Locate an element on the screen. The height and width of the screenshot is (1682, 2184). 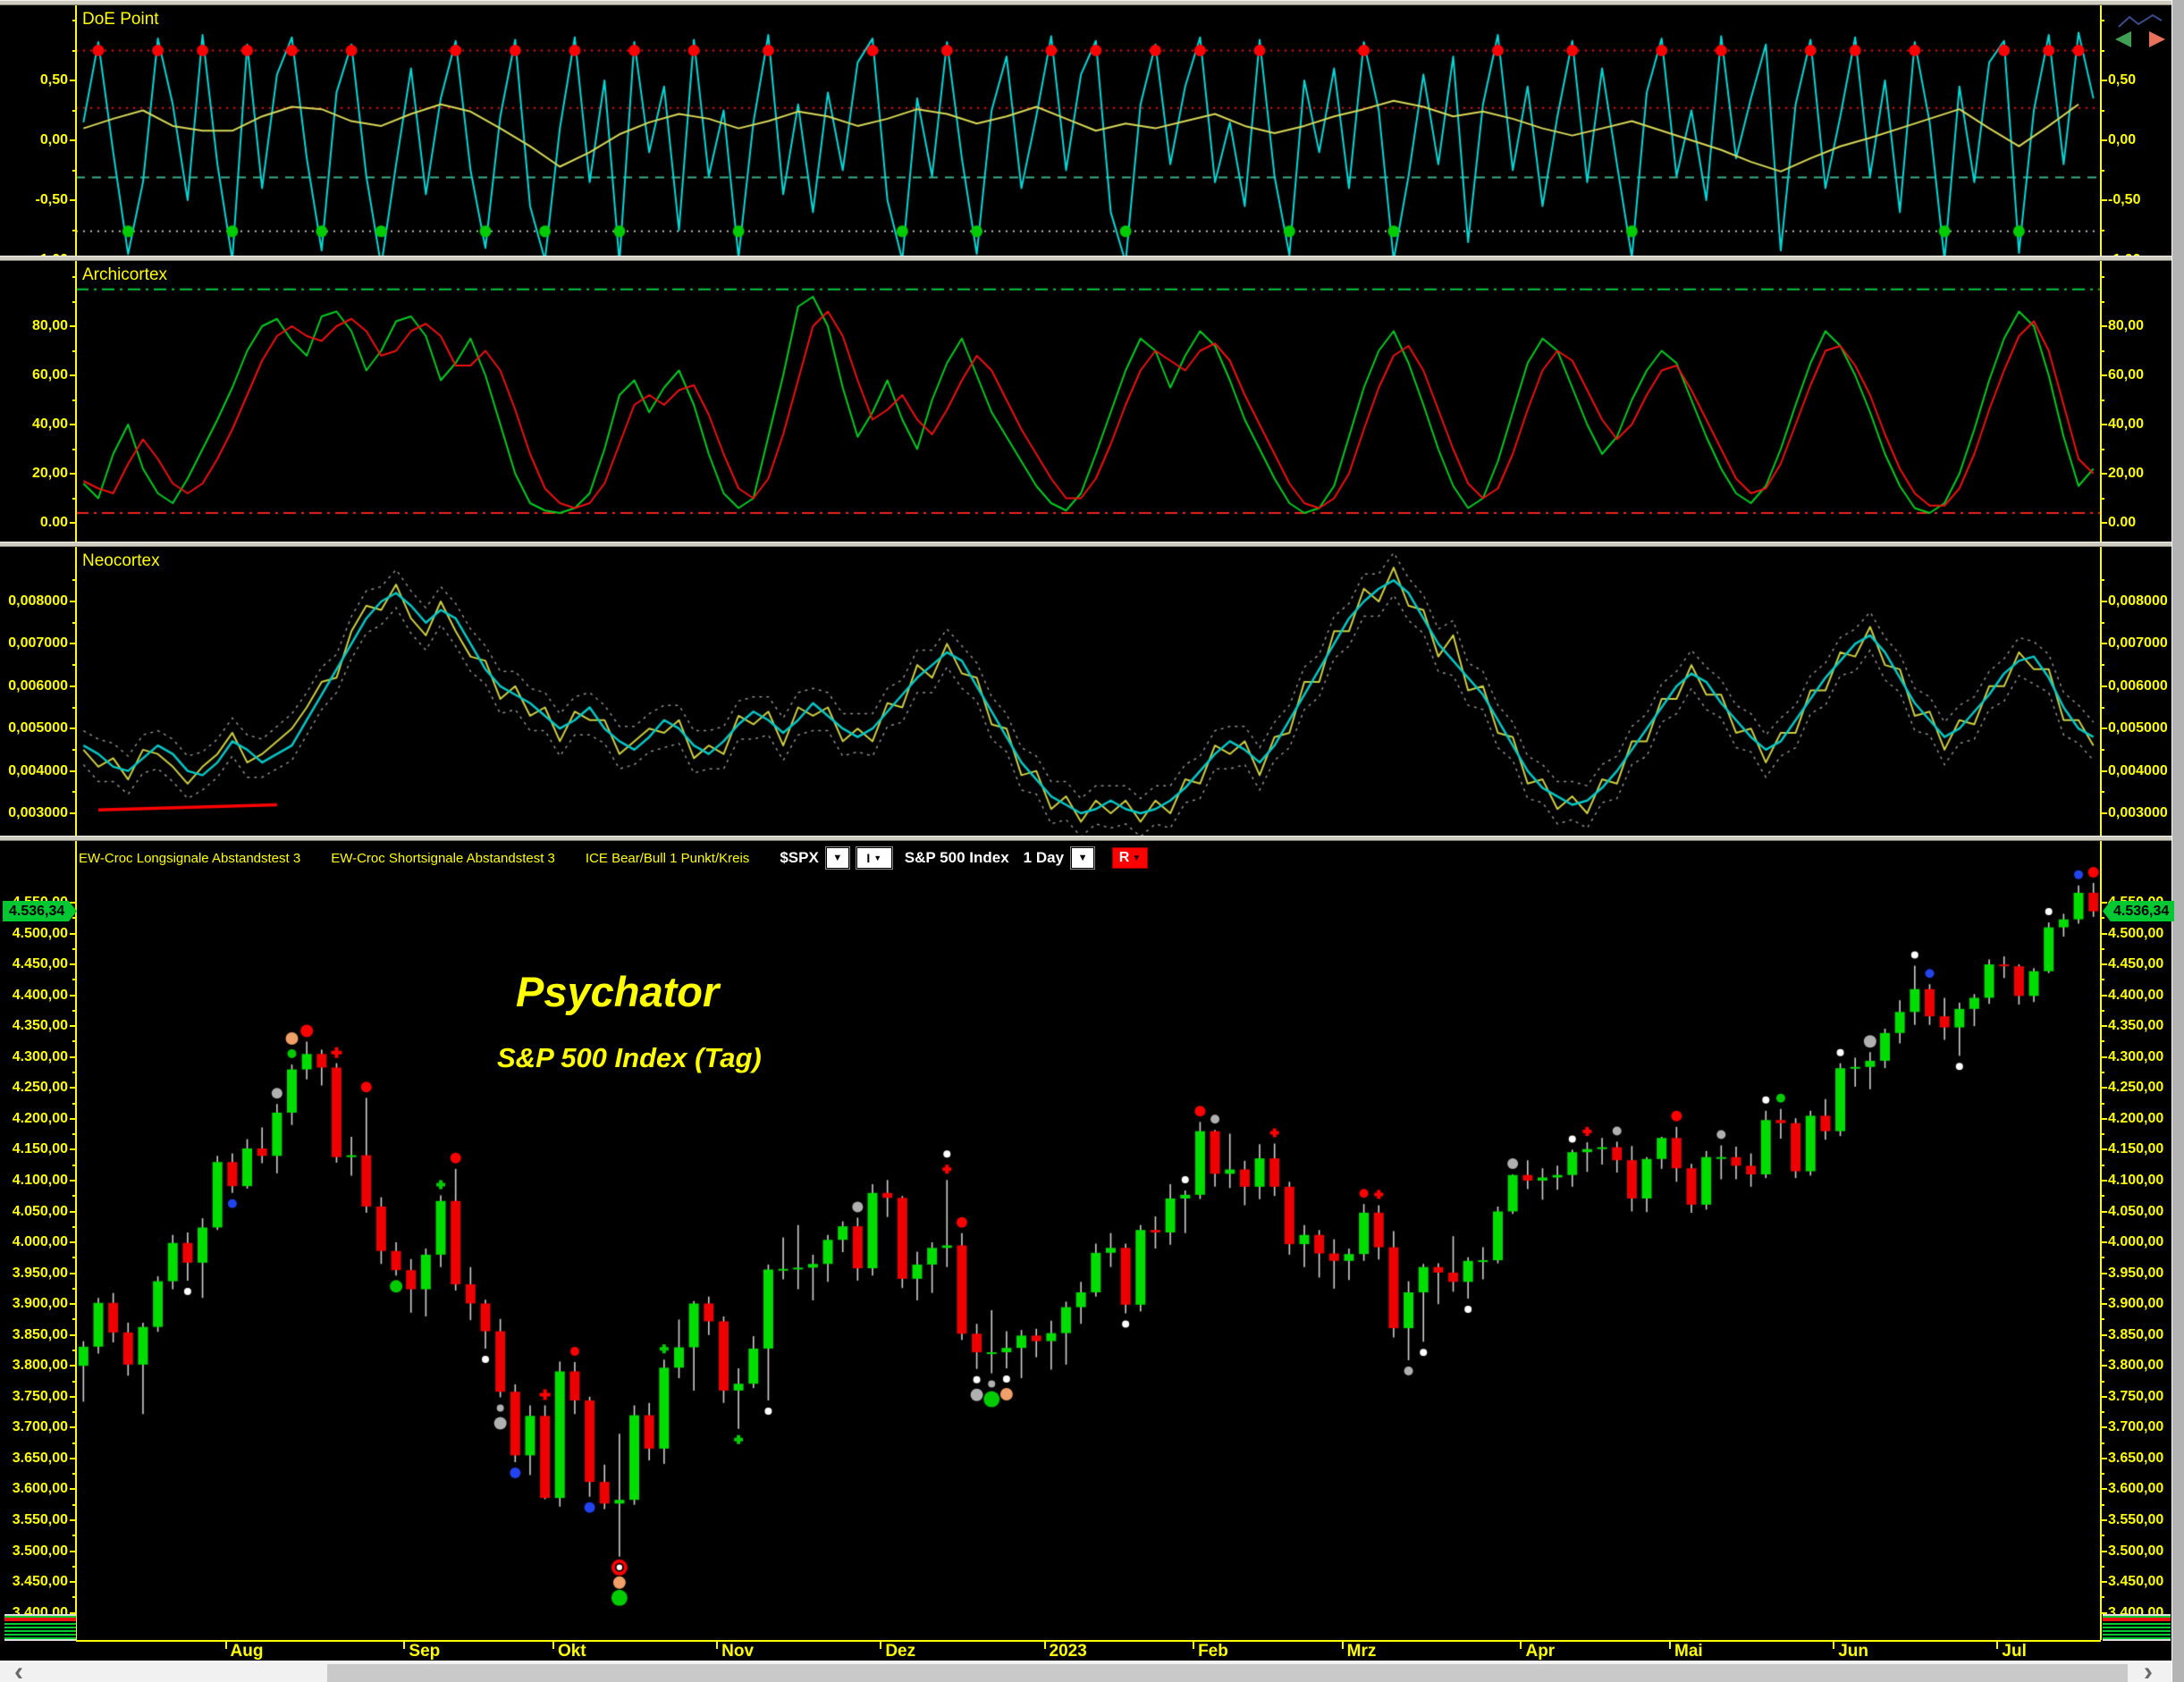
time-axis: Aug Sep Okt Nov Dez 2023 Feb Mrz Apr Mai Jun Jul is located at coordinates (1085, 1650).